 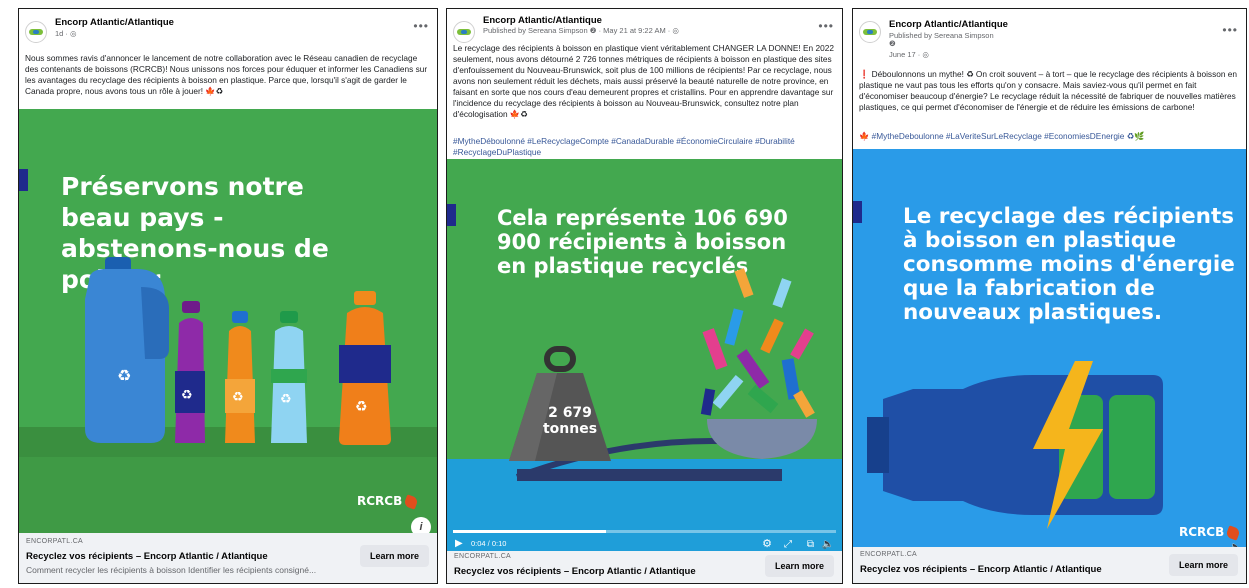 What do you see at coordinates (570, 429) in the screenshot?
I see `weight-unit: tonnes` at bounding box center [570, 429].